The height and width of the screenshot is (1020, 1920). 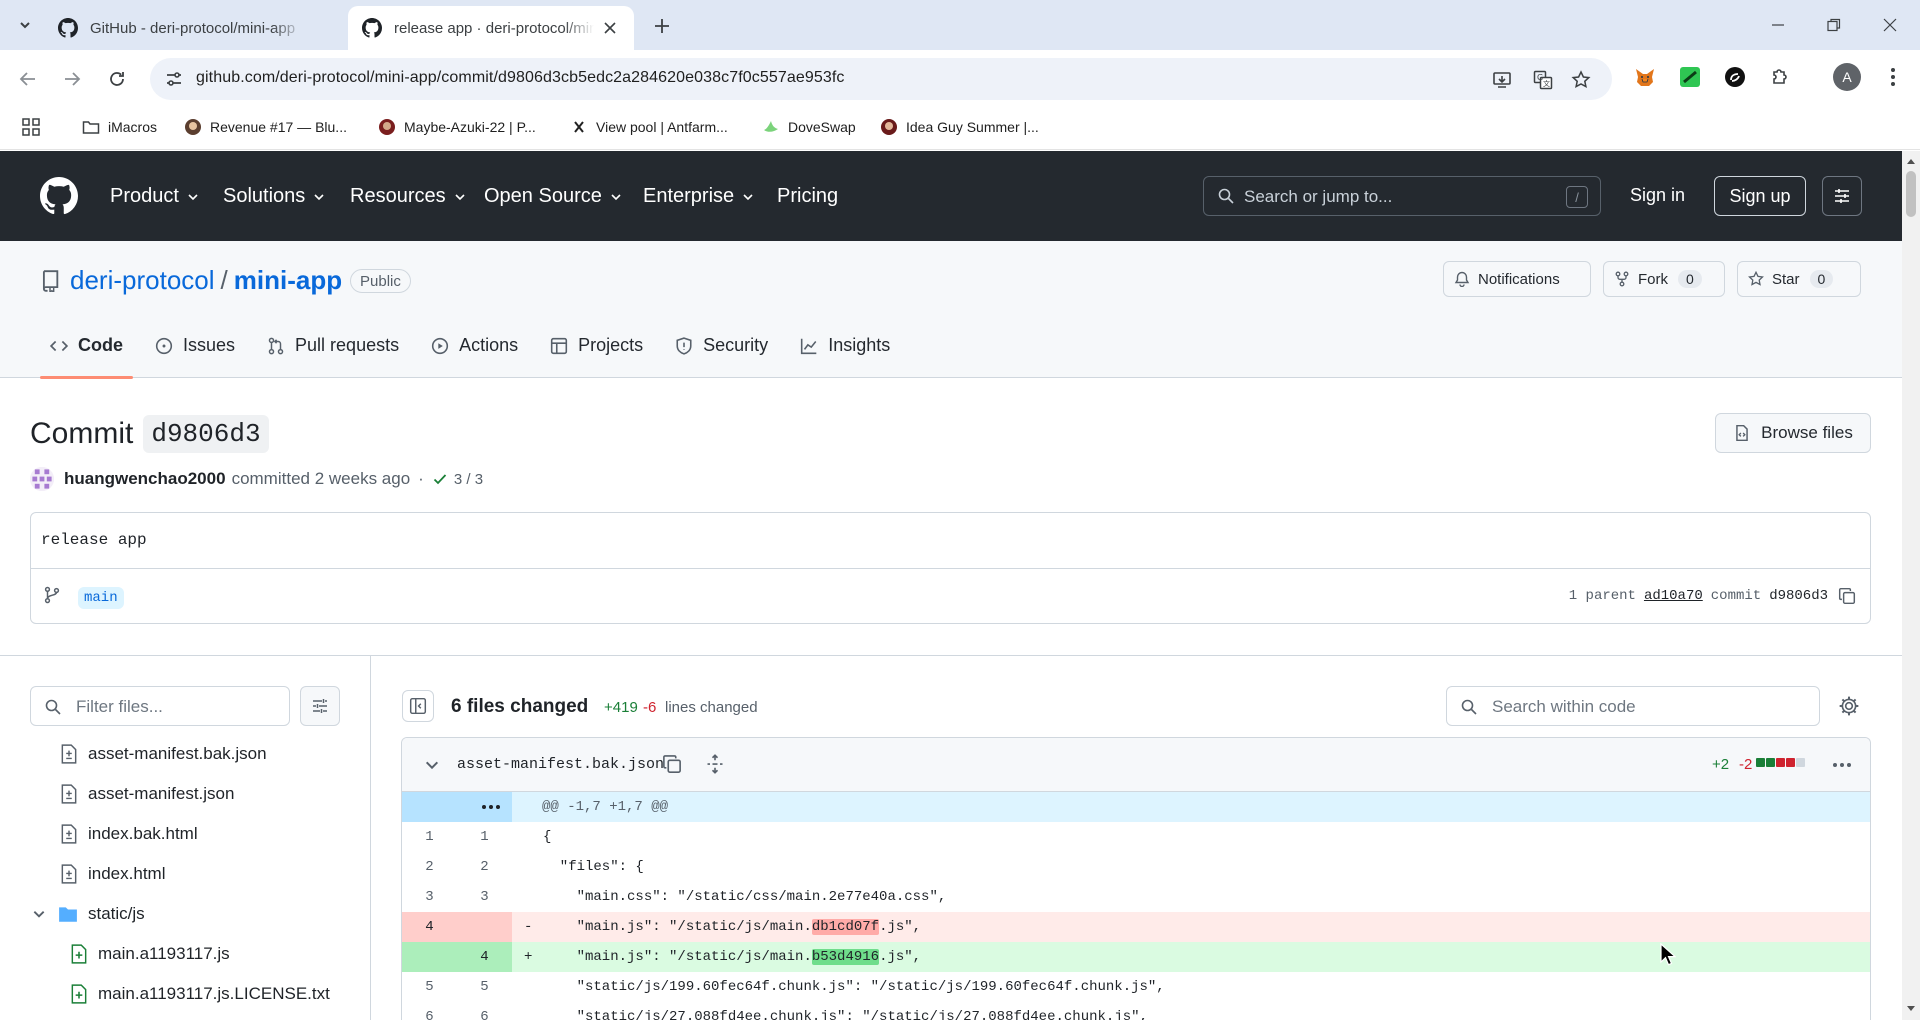 I want to click on hunk-expand, so click(x=457, y=807).